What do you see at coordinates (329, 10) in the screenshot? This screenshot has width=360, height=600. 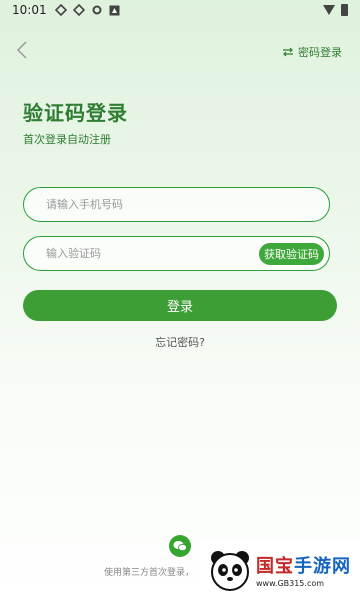 I see `wifi-icon` at bounding box center [329, 10].